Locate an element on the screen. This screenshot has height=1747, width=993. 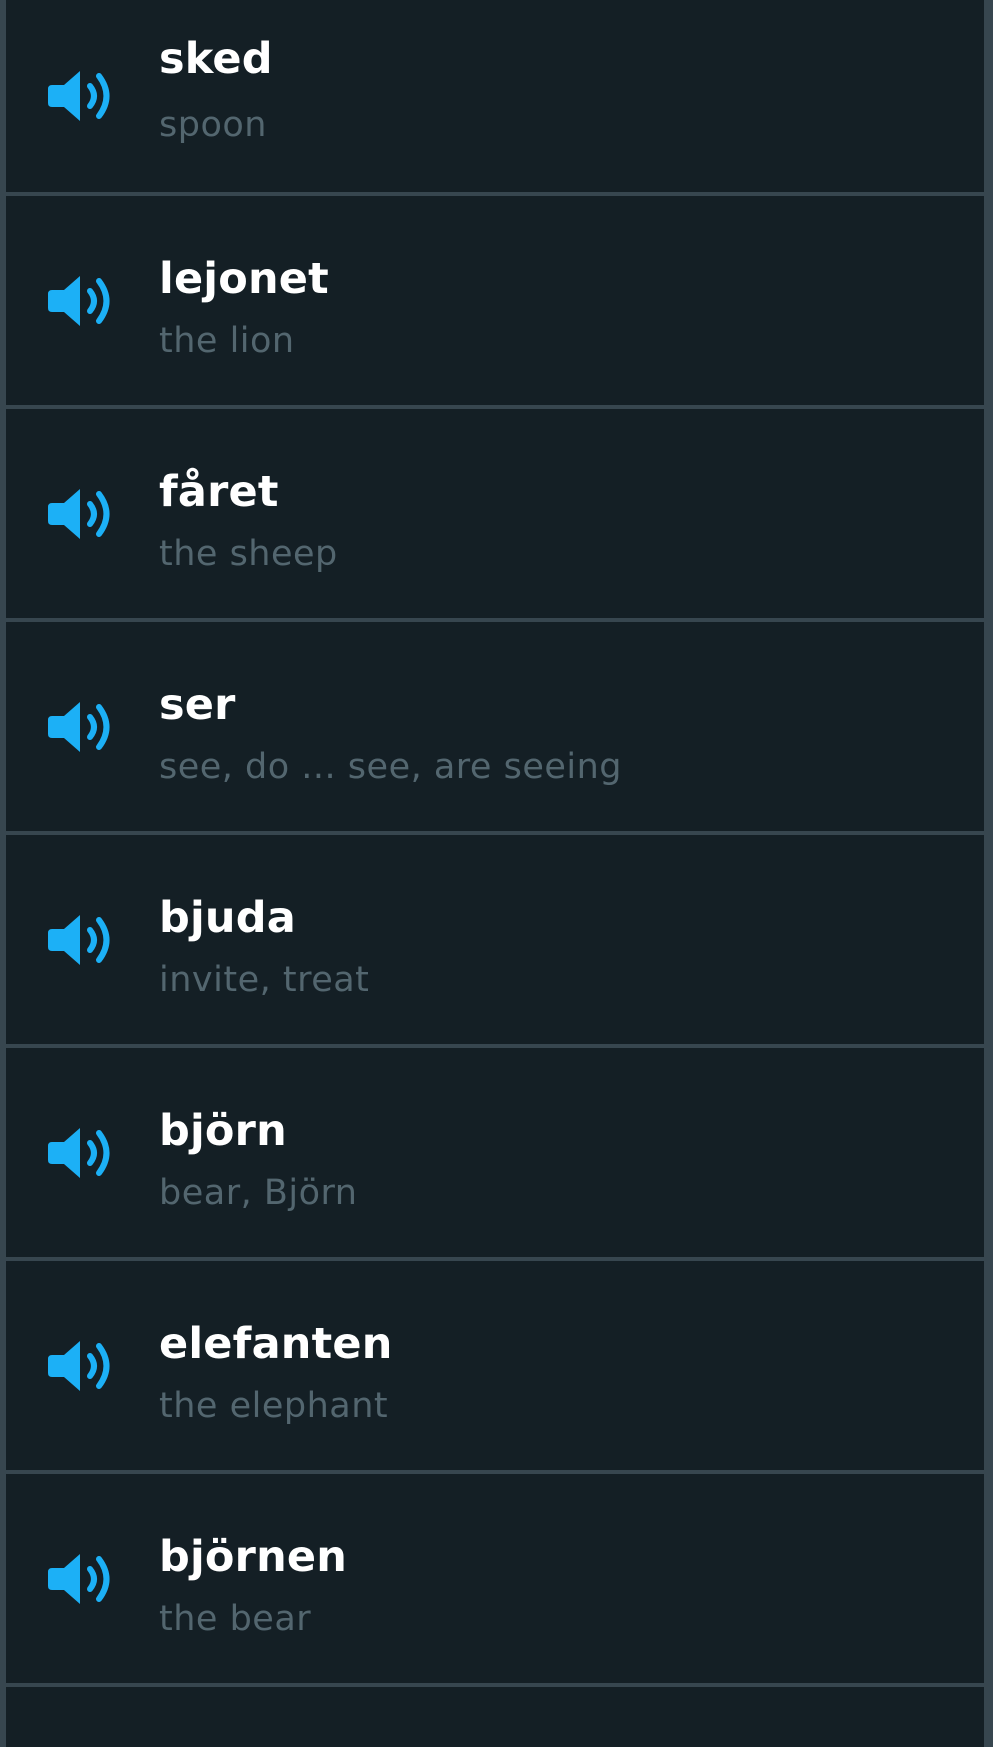
word-text: björn is located at coordinates (223, 1131).